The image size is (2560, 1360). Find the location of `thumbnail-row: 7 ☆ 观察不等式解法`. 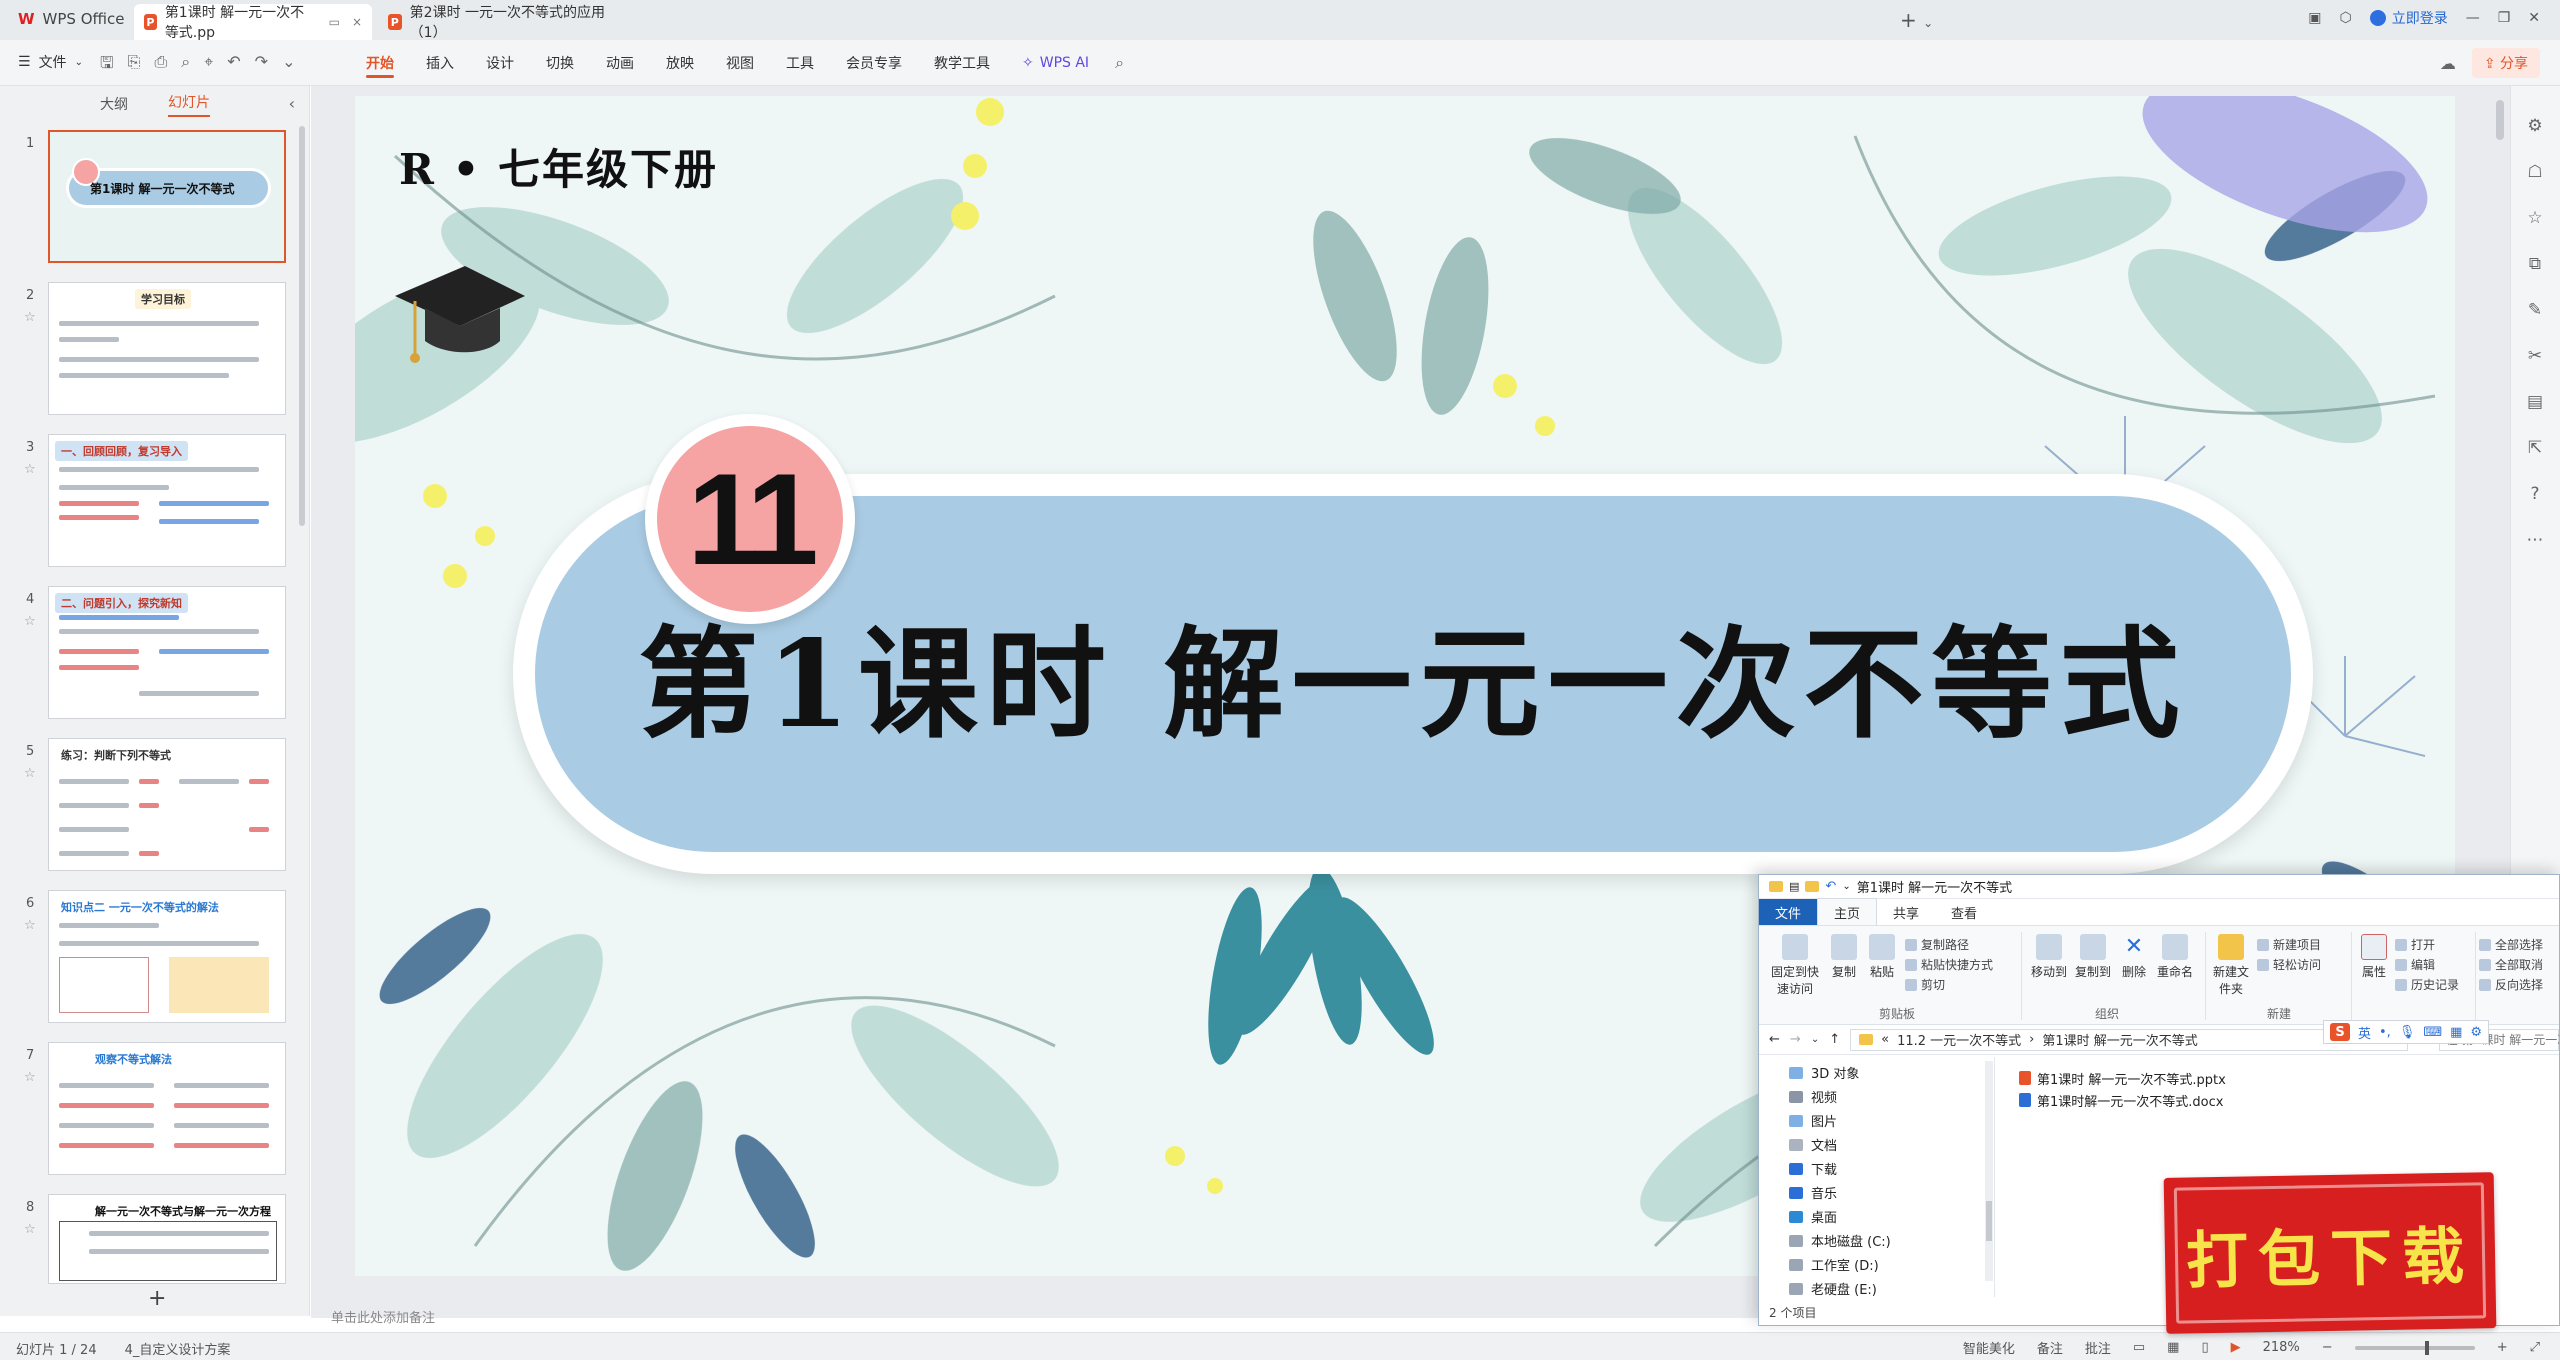

thumbnail-row: 7 ☆ 观察不等式解法 is located at coordinates (150, 1114).